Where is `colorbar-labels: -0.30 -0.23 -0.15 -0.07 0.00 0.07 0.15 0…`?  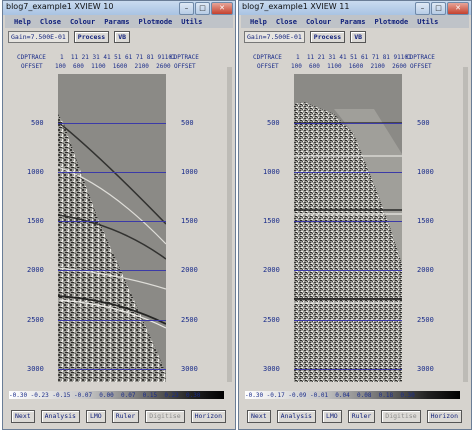 colorbar-labels: -0.30 -0.23 -0.15 -0.07 0.00 0.07 0.15 0… is located at coordinates (105, 395).